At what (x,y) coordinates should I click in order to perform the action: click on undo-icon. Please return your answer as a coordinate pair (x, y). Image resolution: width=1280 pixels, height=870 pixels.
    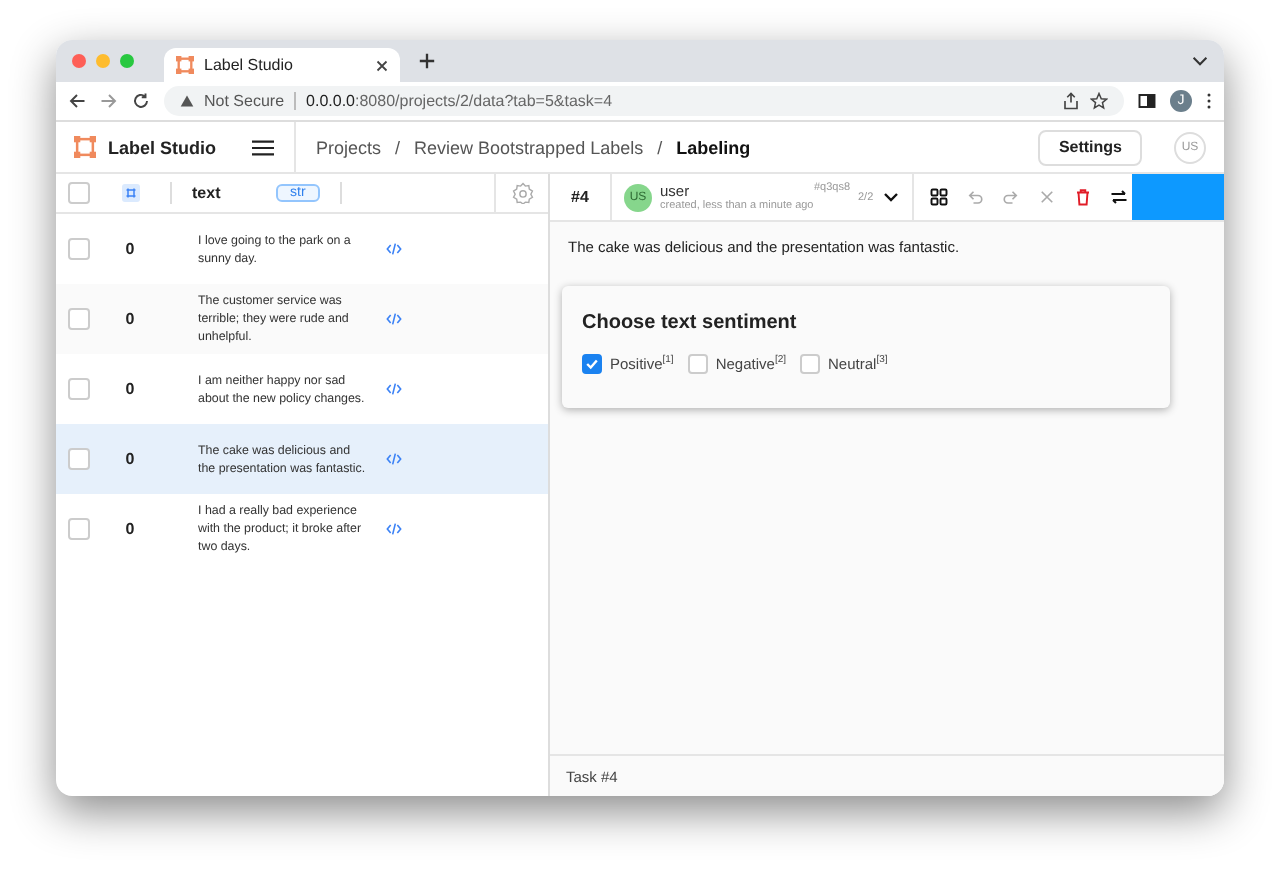
    Looking at the image, I should click on (974, 197).